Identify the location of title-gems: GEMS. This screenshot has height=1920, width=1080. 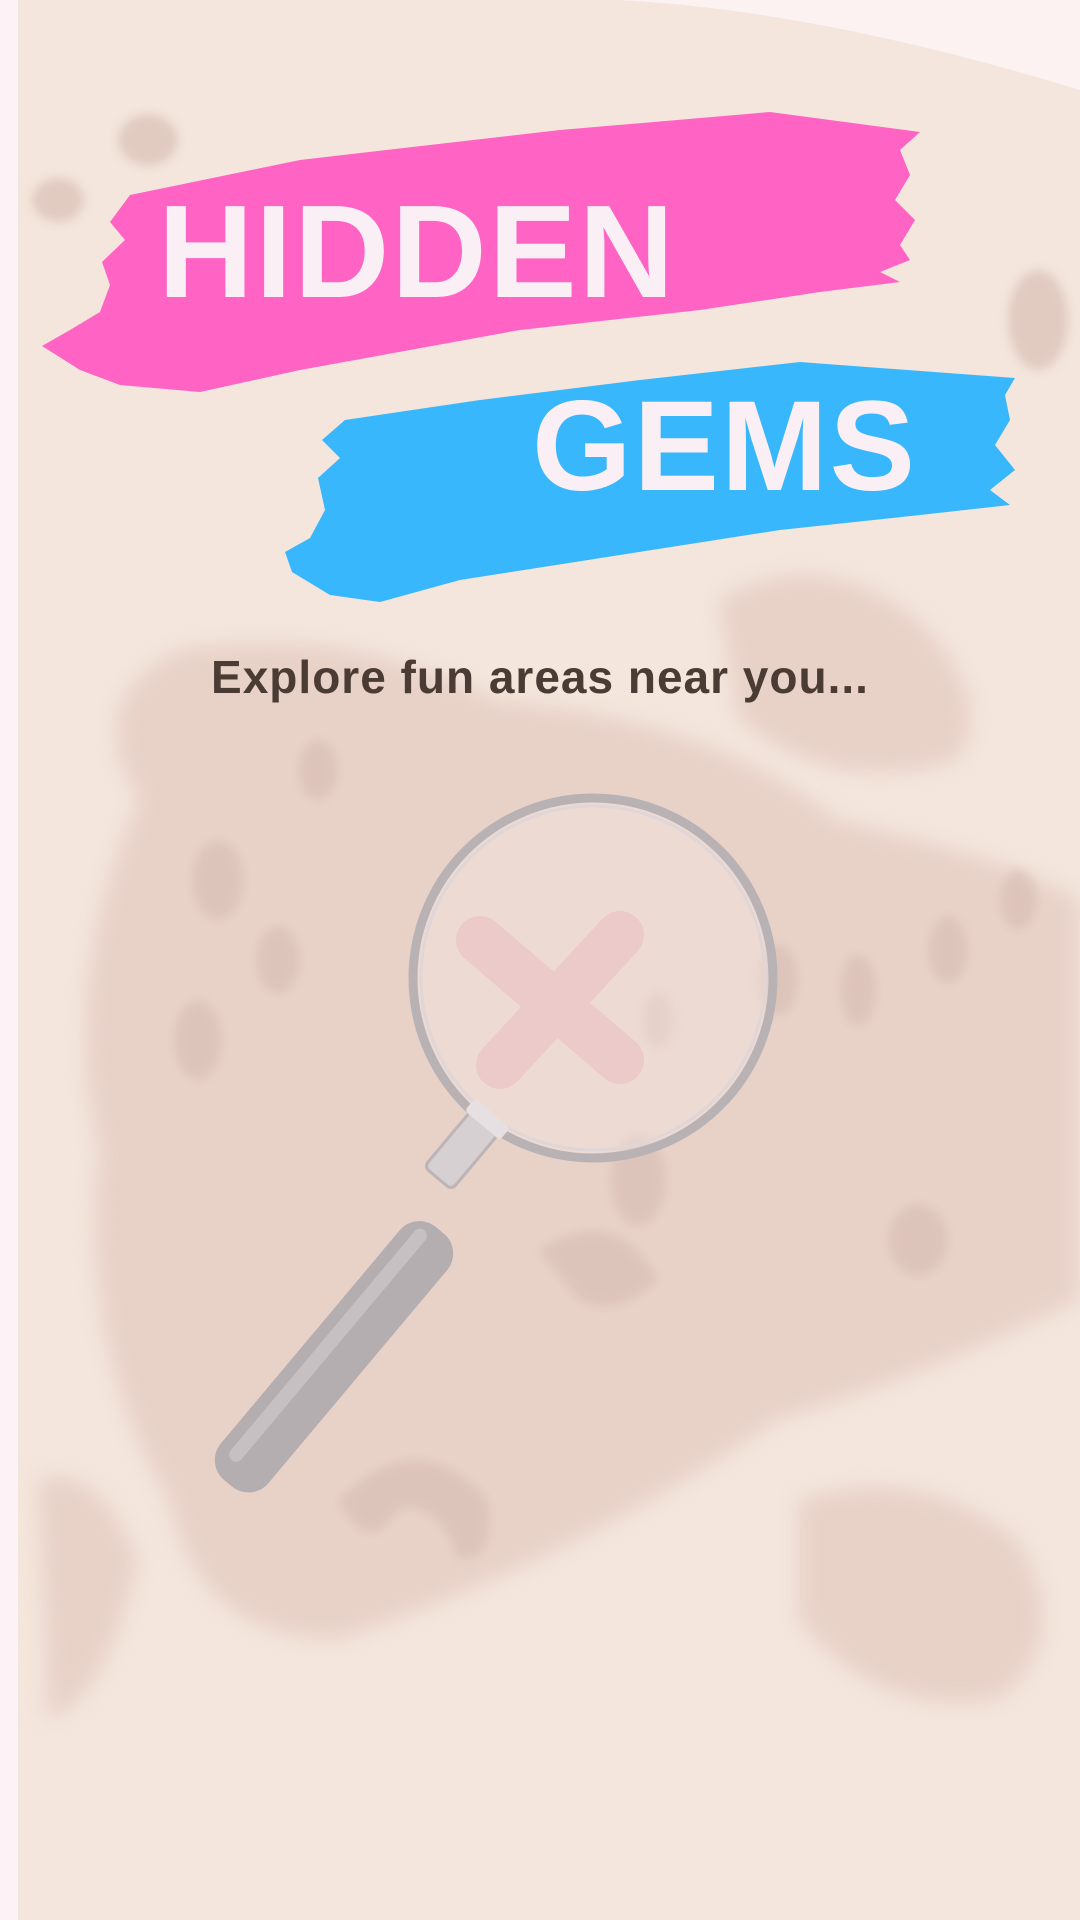
(724, 446).